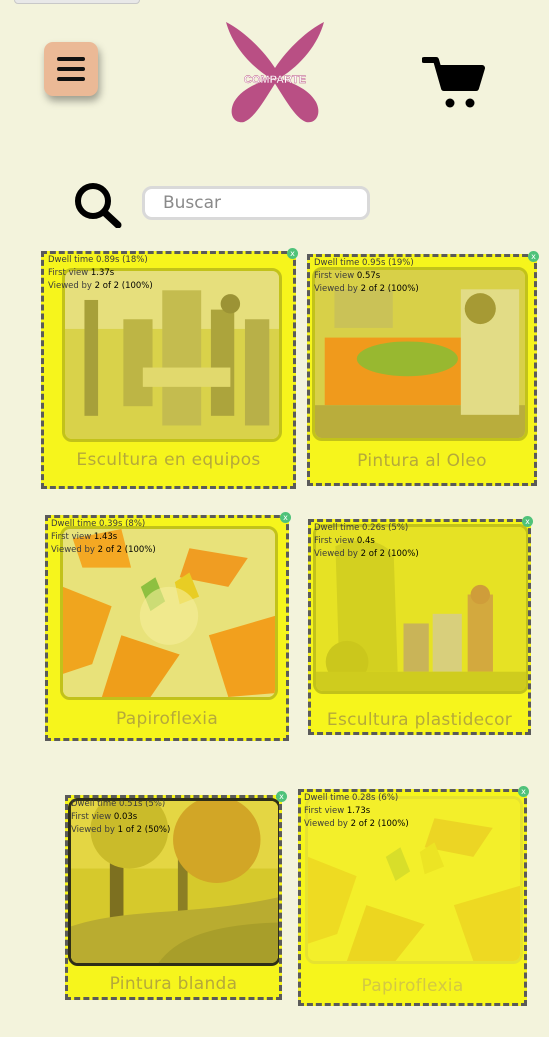 Image resolution: width=549 pixels, height=1037 pixels. What do you see at coordinates (256, 203) in the screenshot?
I see `search-input` at bounding box center [256, 203].